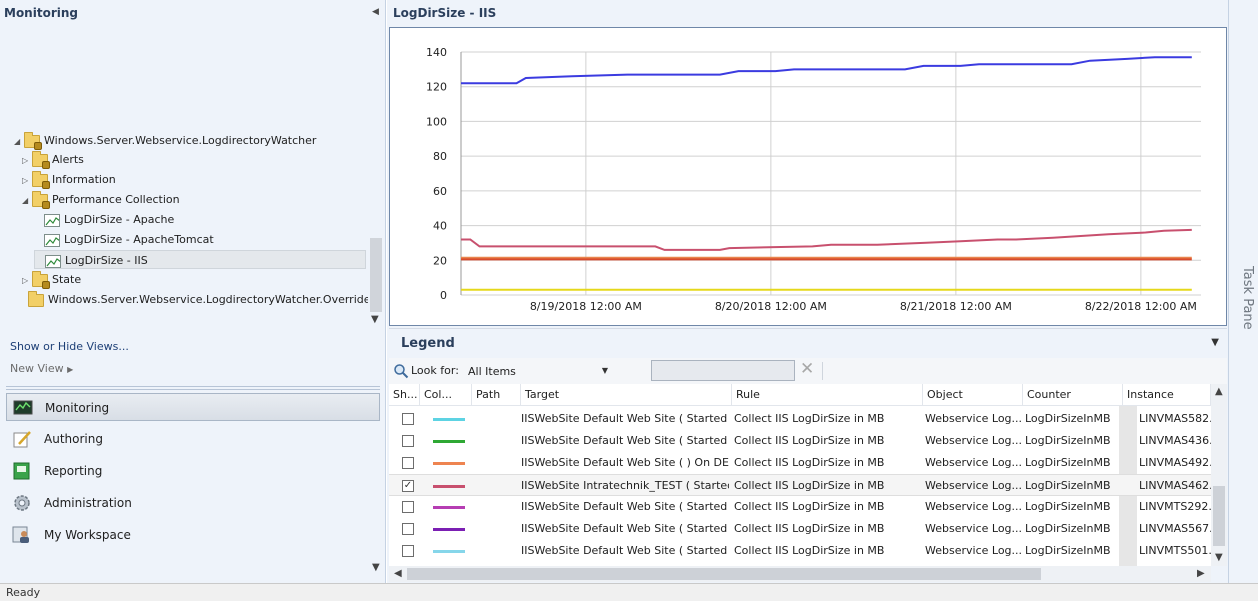 The image size is (1258, 601). What do you see at coordinates (440, 156) in the screenshot?
I see `y-tick-label: 80` at bounding box center [440, 156].